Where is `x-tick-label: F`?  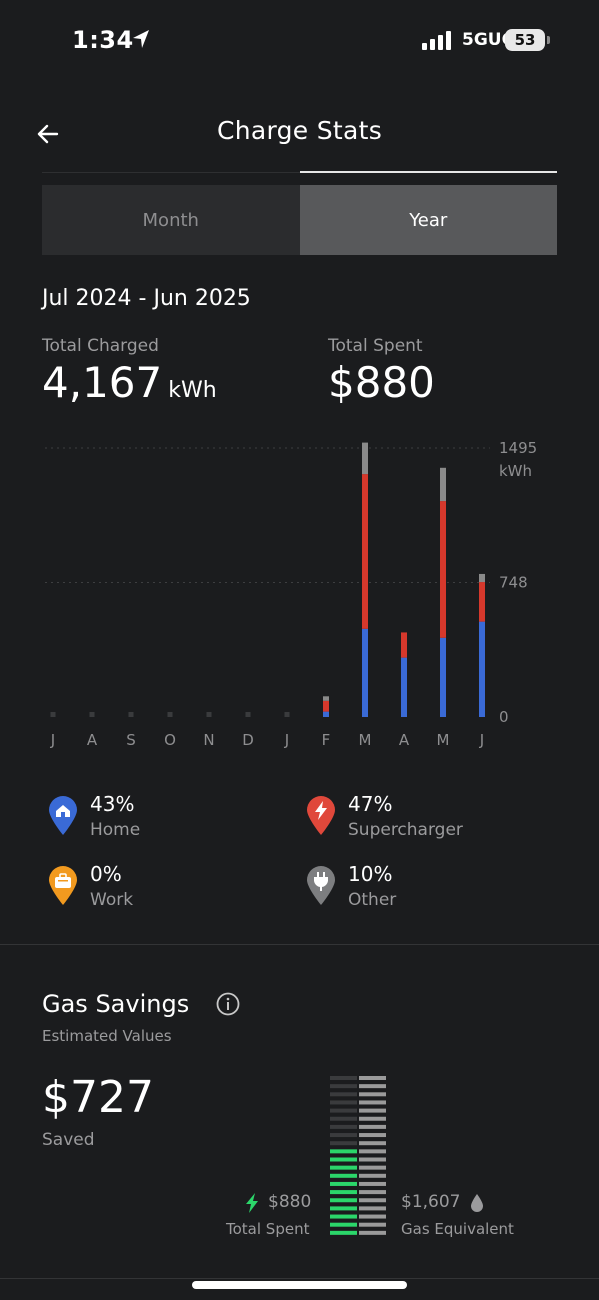
x-tick-label: F is located at coordinates (326, 740).